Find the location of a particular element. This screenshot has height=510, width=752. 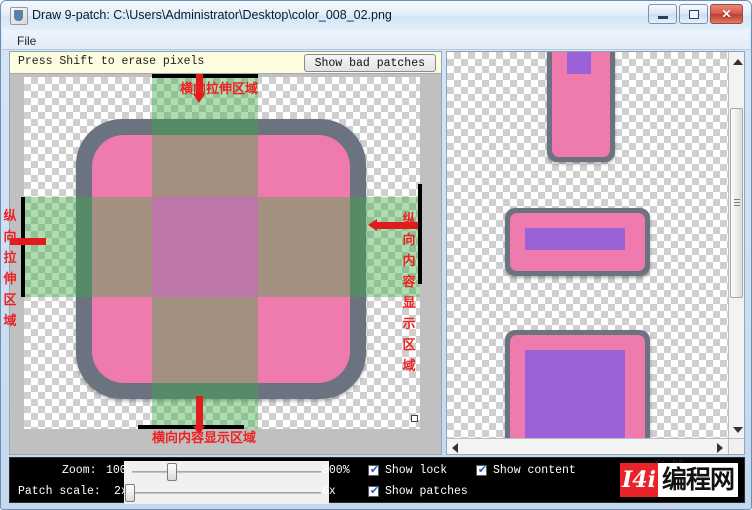

annotation-label-right: 纵 向 内 容 显 示 区 域 is located at coordinates (409, 293).